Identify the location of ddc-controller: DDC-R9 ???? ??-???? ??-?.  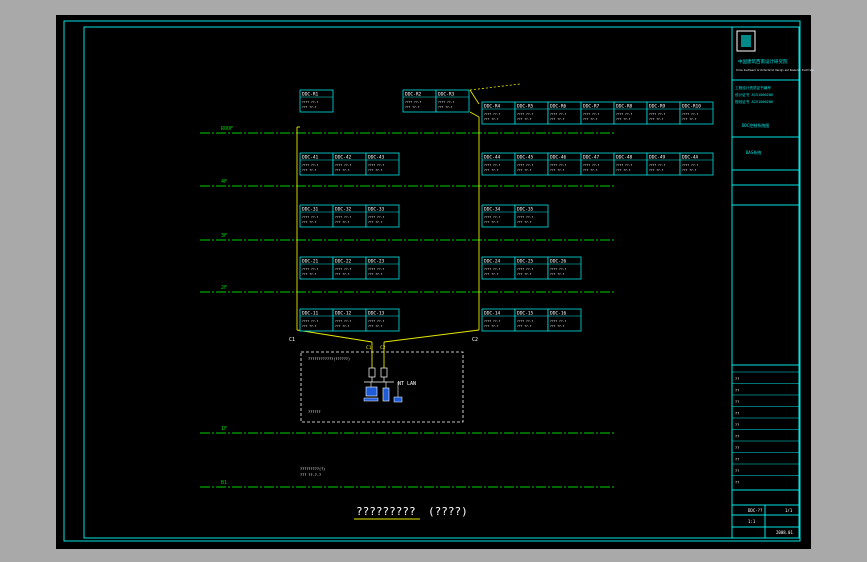
(663, 113).